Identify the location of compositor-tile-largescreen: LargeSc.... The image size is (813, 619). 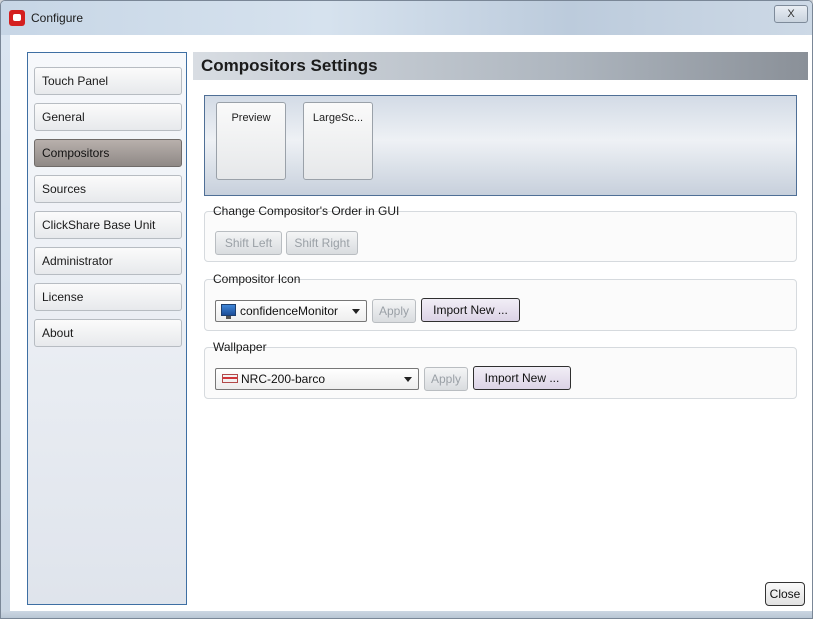
(338, 141).